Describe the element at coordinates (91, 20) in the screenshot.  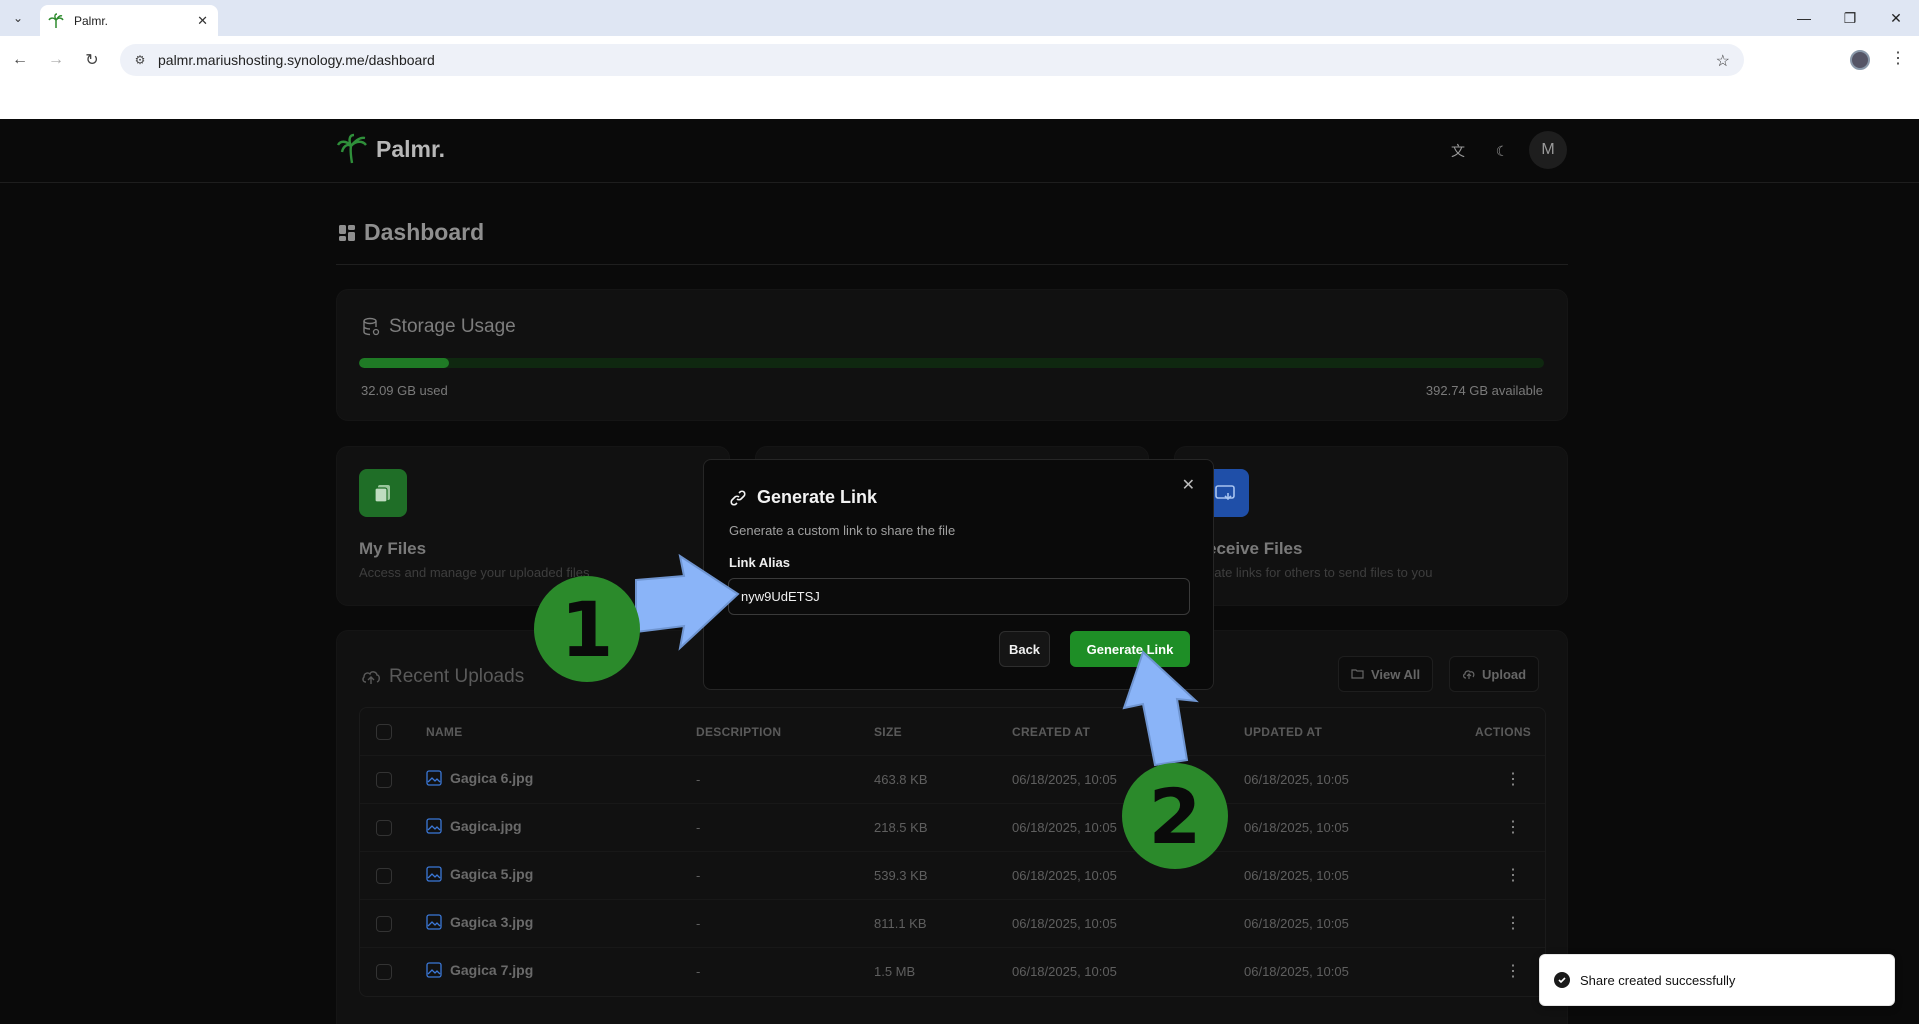
I see `tab-title: Palmr.` at that location.